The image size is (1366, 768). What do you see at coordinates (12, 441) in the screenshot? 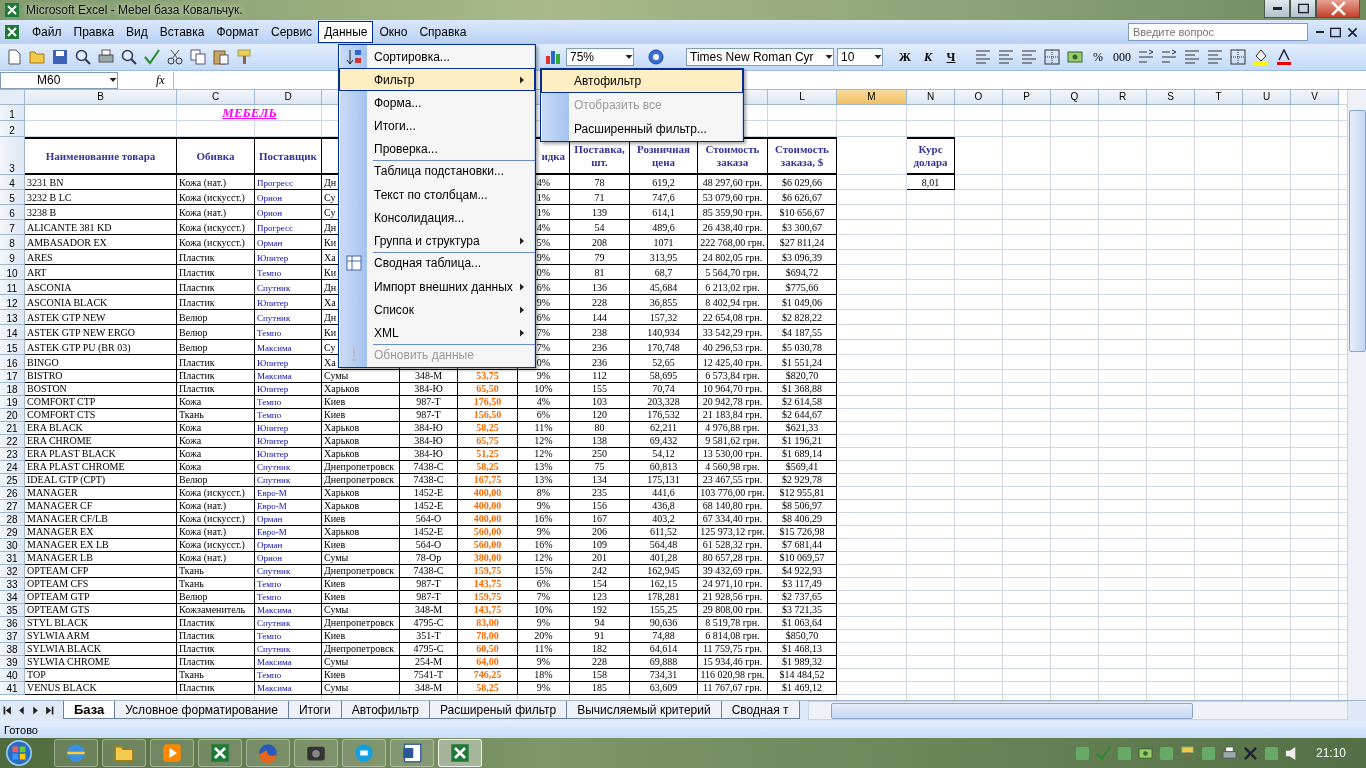
I see `row-header: 22` at bounding box center [12, 441].